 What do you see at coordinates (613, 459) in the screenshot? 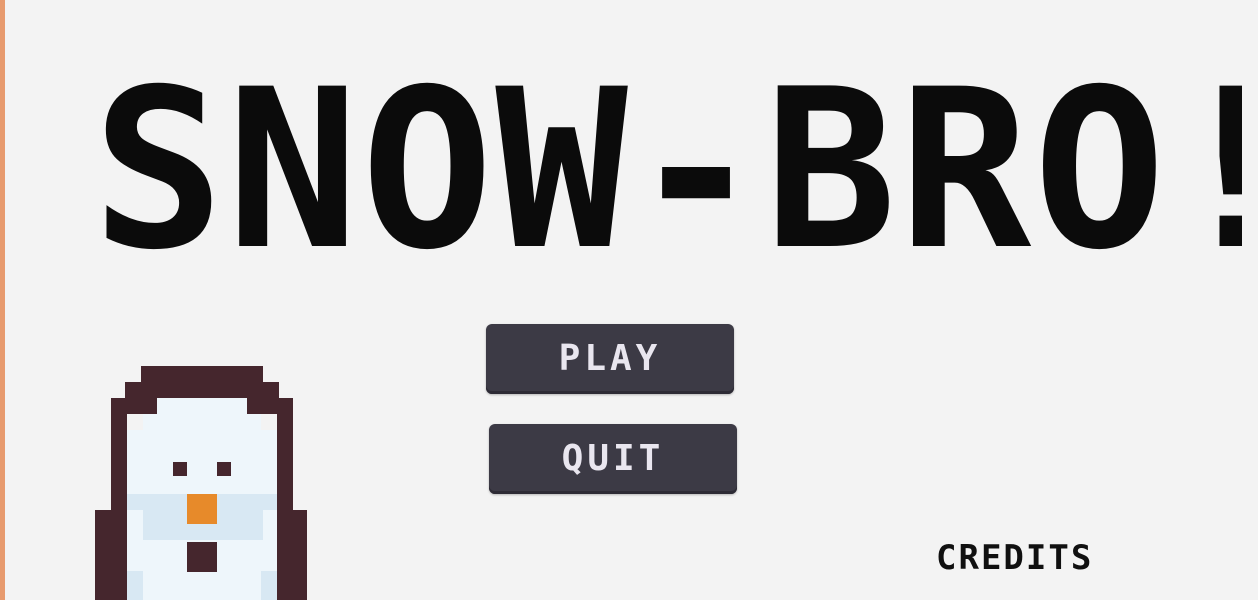
I see `quit-button: QUIT` at bounding box center [613, 459].